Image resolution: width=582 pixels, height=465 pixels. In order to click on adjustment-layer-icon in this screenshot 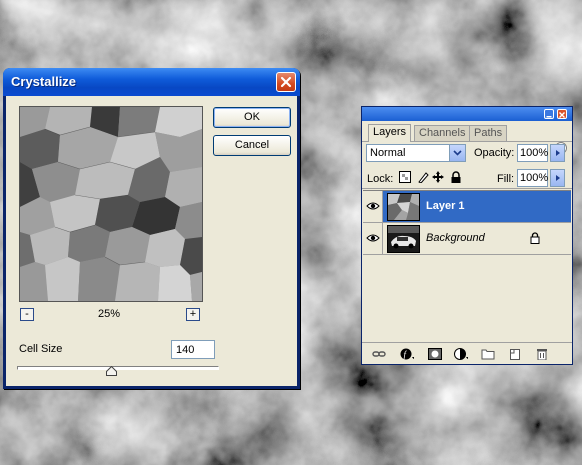, I will do `click(461, 354)`.